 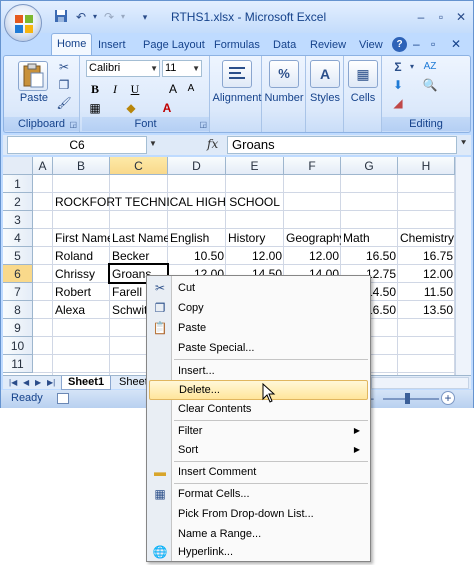 I want to click on column-header-f: F, so click(x=312, y=166).